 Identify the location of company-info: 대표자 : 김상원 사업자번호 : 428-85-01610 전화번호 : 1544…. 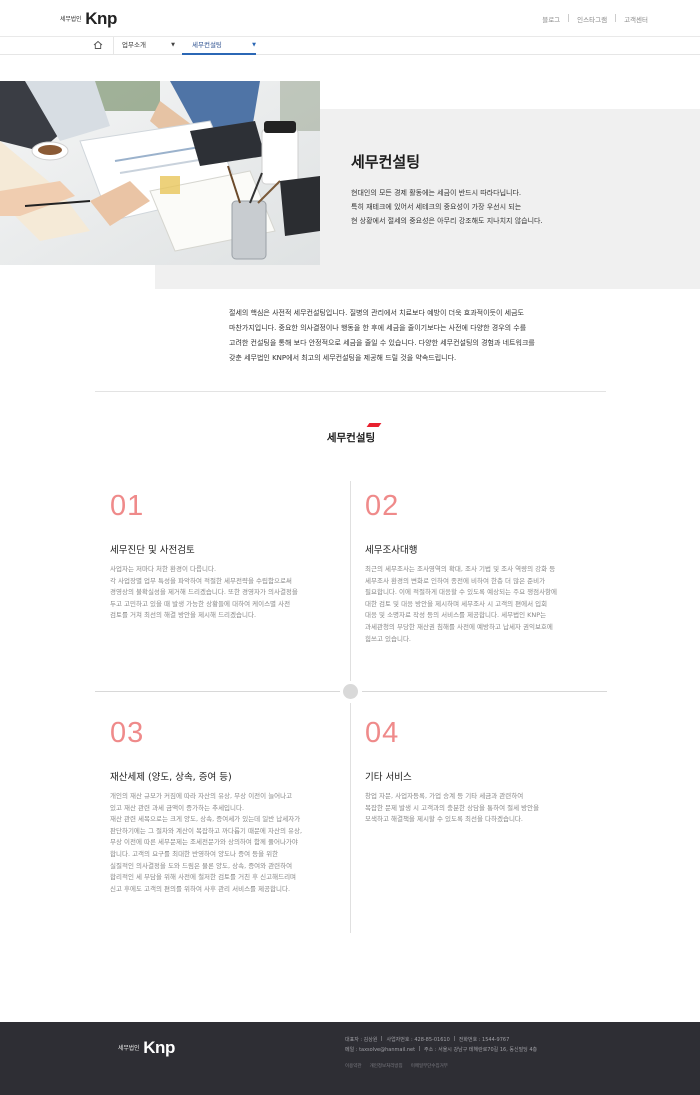
(441, 1045).